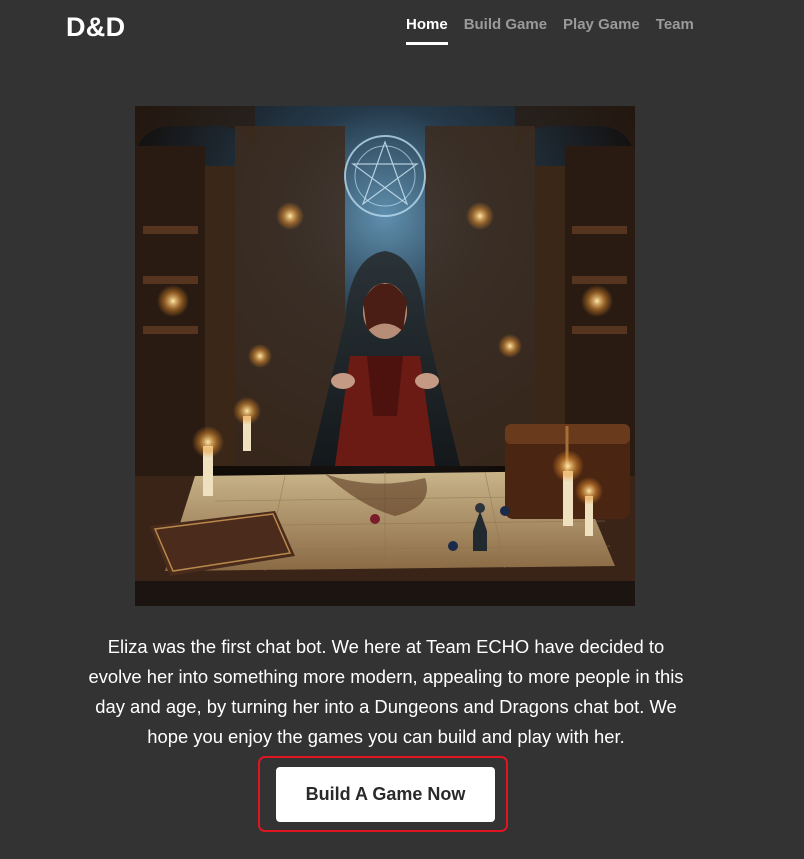 Image resolution: width=804 pixels, height=859 pixels. I want to click on nav-play-game: Play Game, so click(601, 29).